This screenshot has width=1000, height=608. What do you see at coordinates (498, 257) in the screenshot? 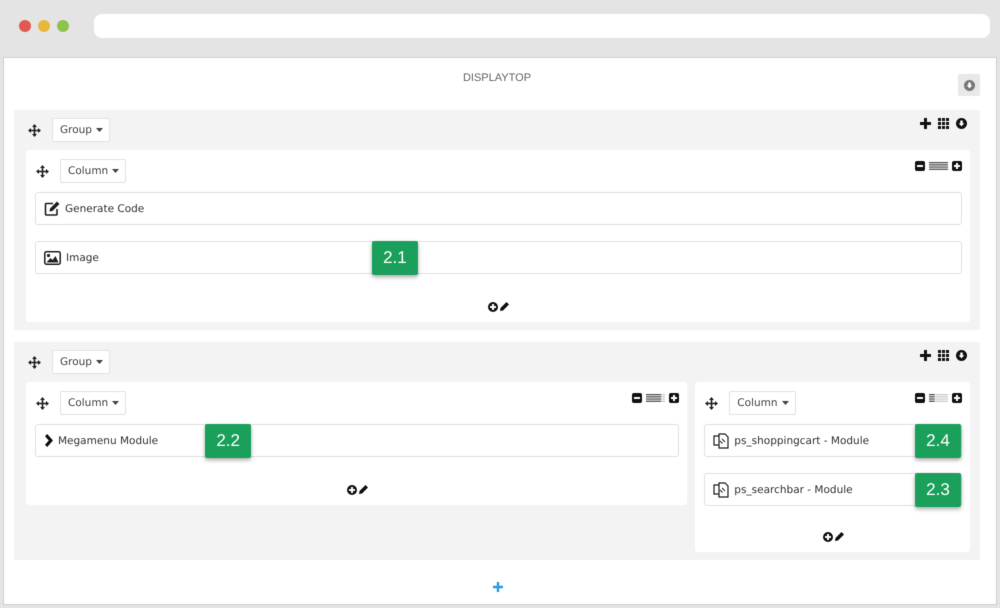
I see `module-block: Image 2.1` at bounding box center [498, 257].